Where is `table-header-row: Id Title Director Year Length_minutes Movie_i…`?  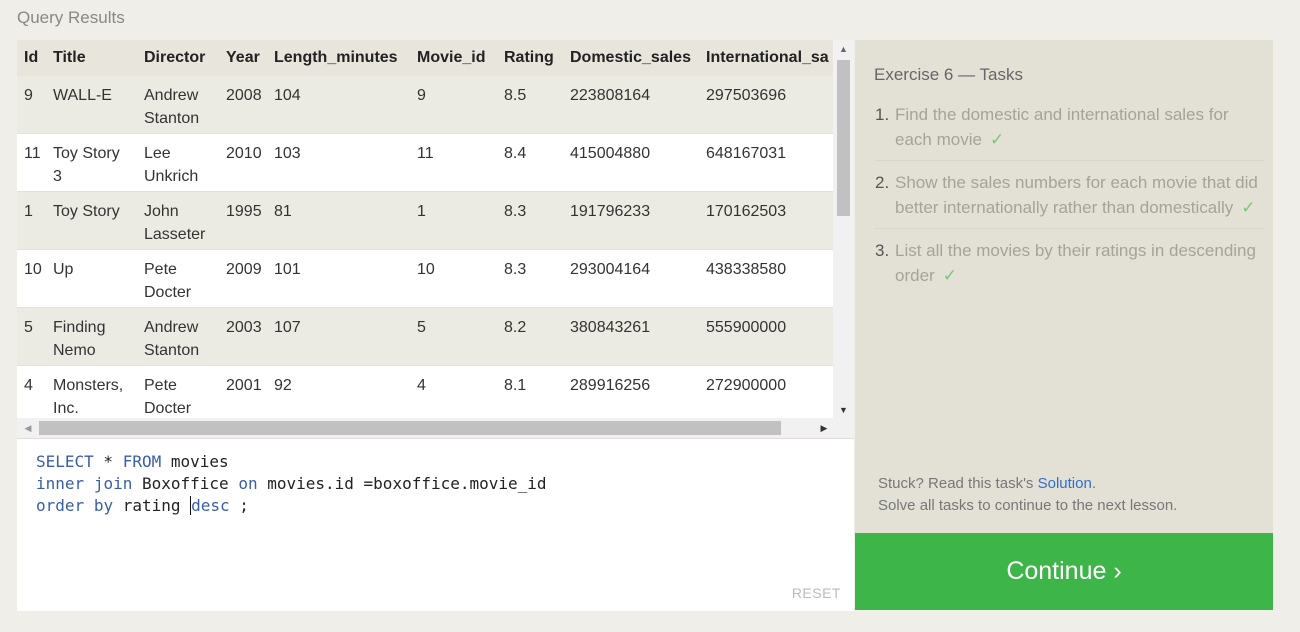 table-header-row: Id Title Director Year Length_minutes Movie_i… is located at coordinates (425, 58).